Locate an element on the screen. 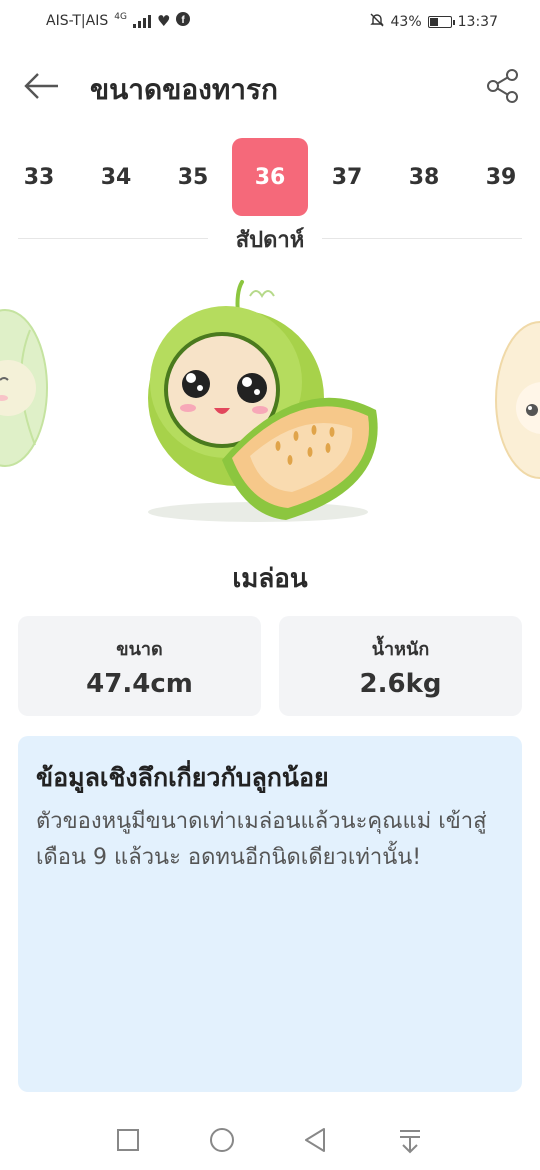 The height and width of the screenshot is (1170, 540). header: ขนาดของทารก is located at coordinates (270, 86).